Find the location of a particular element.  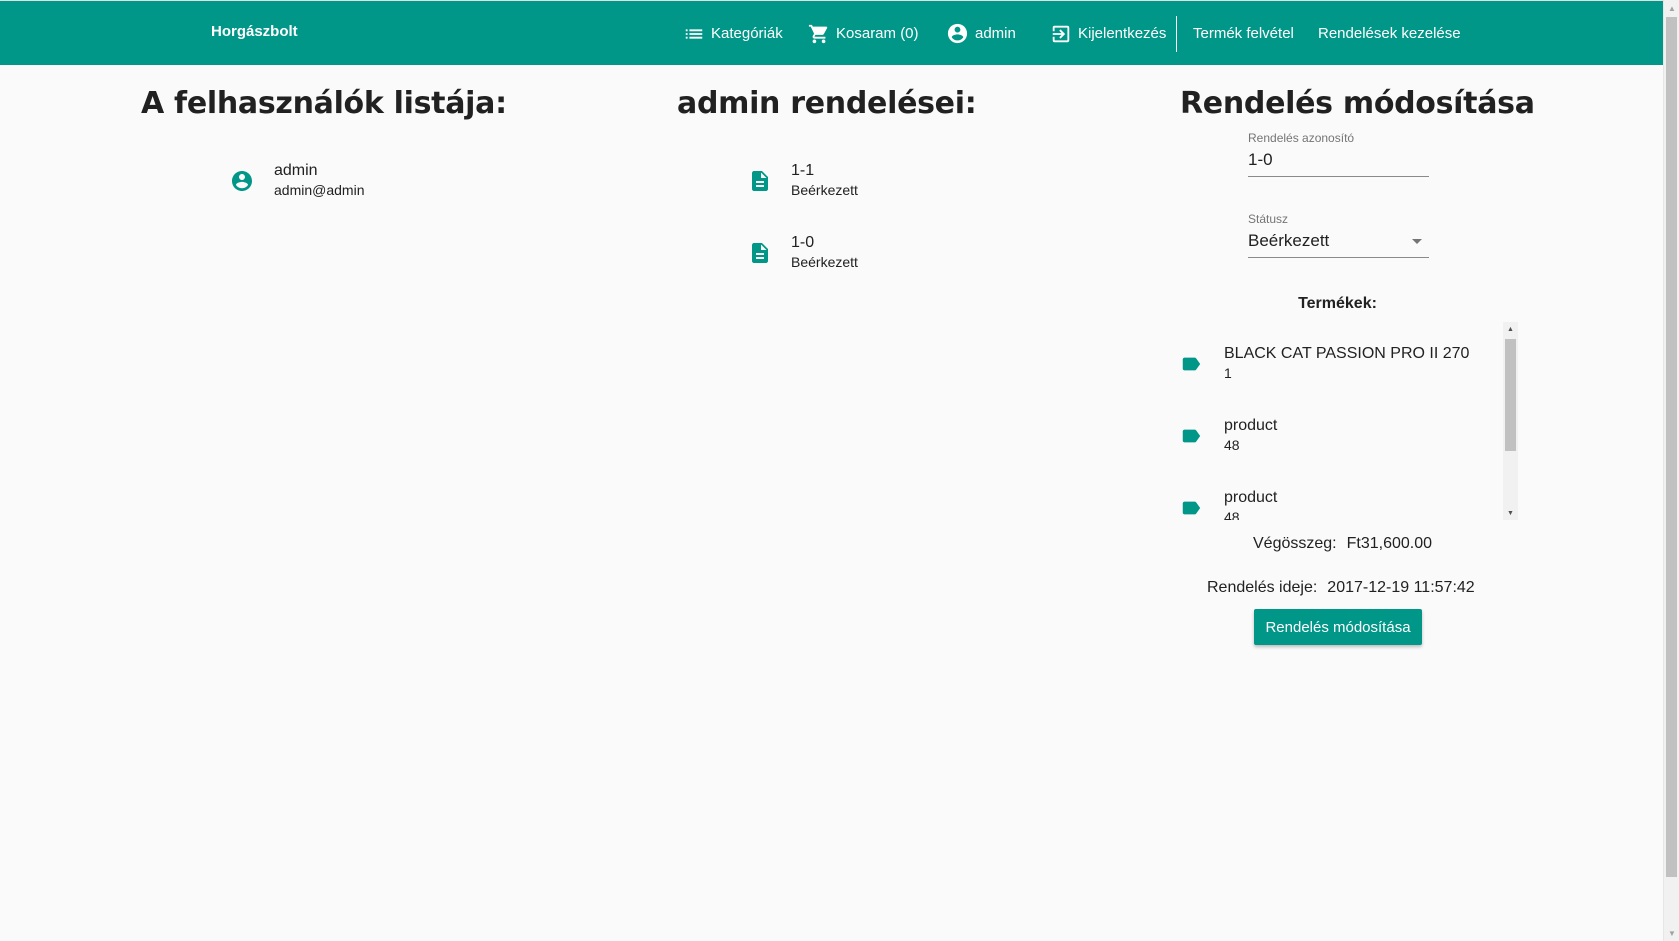

nav-manage-orders: Rendelések kezelése is located at coordinates (1389, 33).